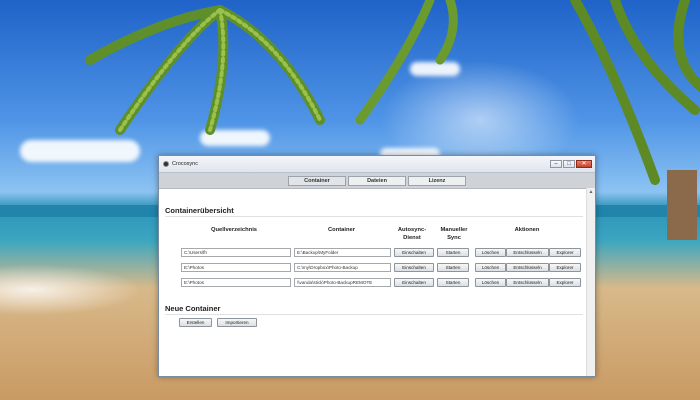  I want to click on header-manual-sync: Manueller Sync, so click(454, 234).